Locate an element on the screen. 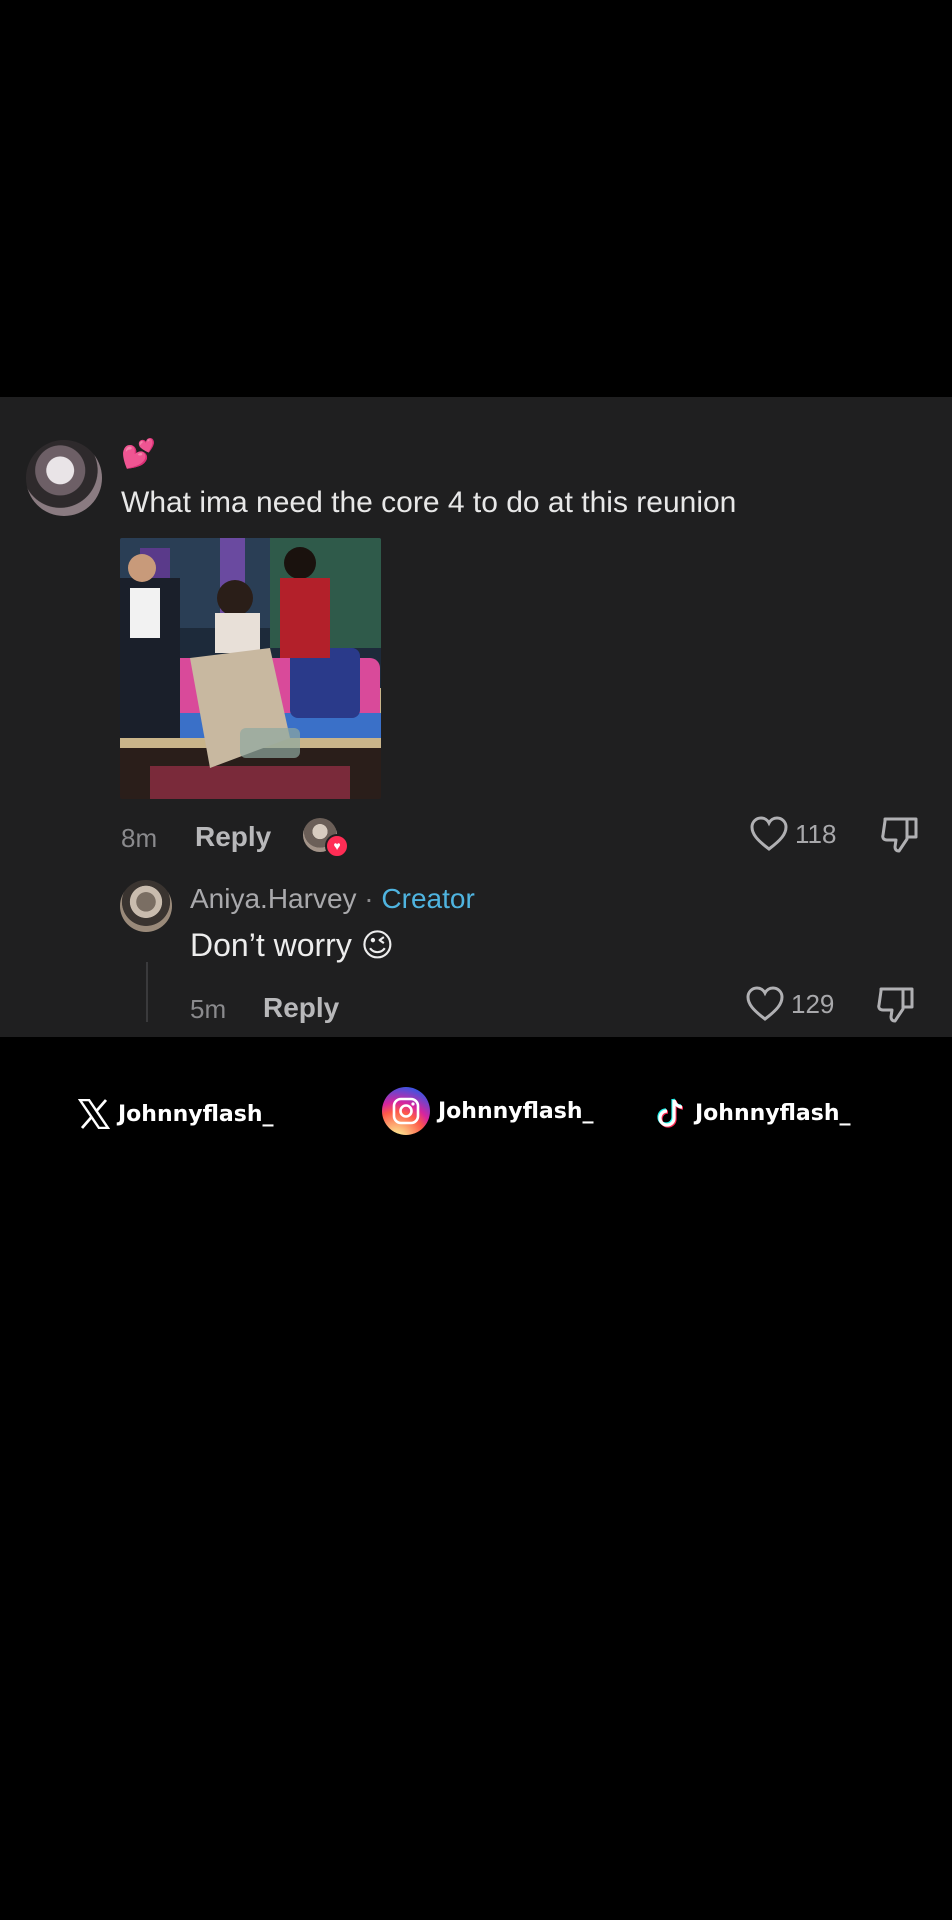 This screenshot has height=1920, width=952. hearts-emoji: 💕 is located at coordinates (138, 453).